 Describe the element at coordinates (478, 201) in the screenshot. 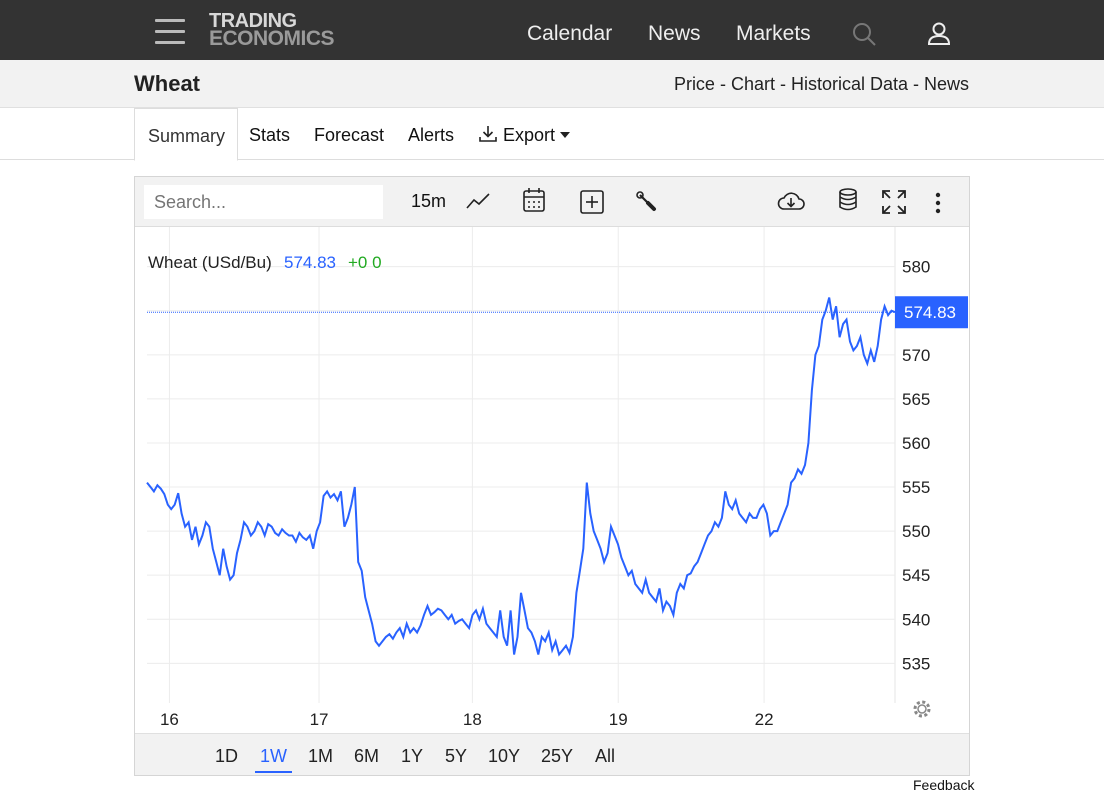

I see `line-chart-icon` at that location.